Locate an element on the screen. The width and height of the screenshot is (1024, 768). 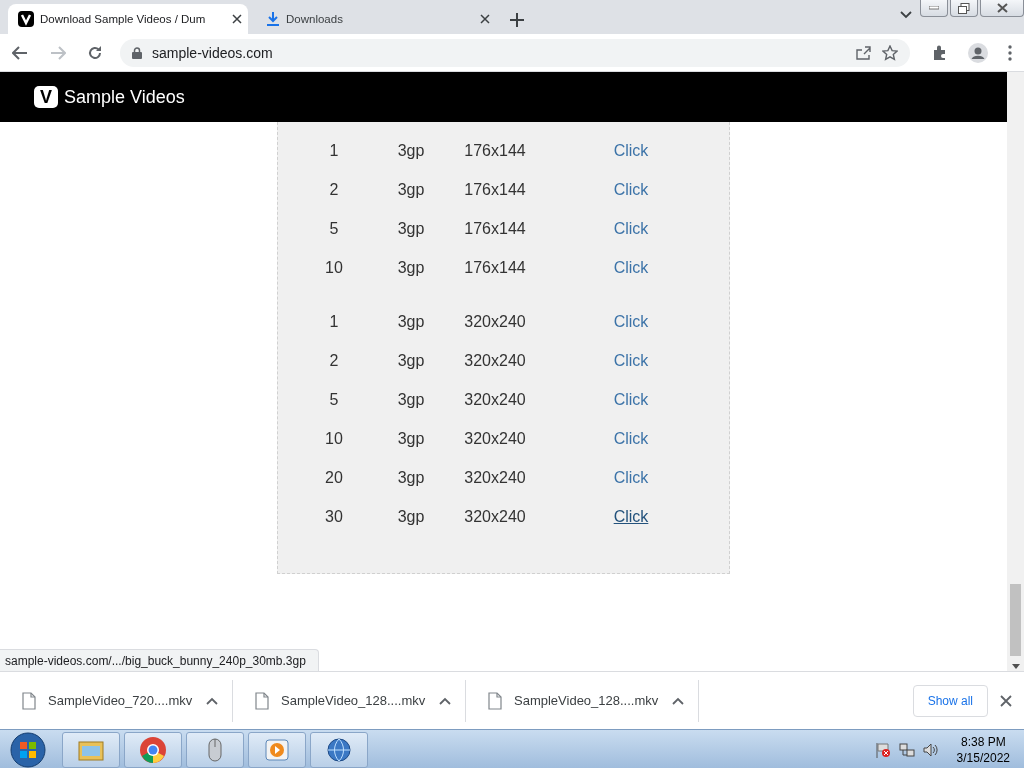
site-logo: V is located at coordinates (46, 97).